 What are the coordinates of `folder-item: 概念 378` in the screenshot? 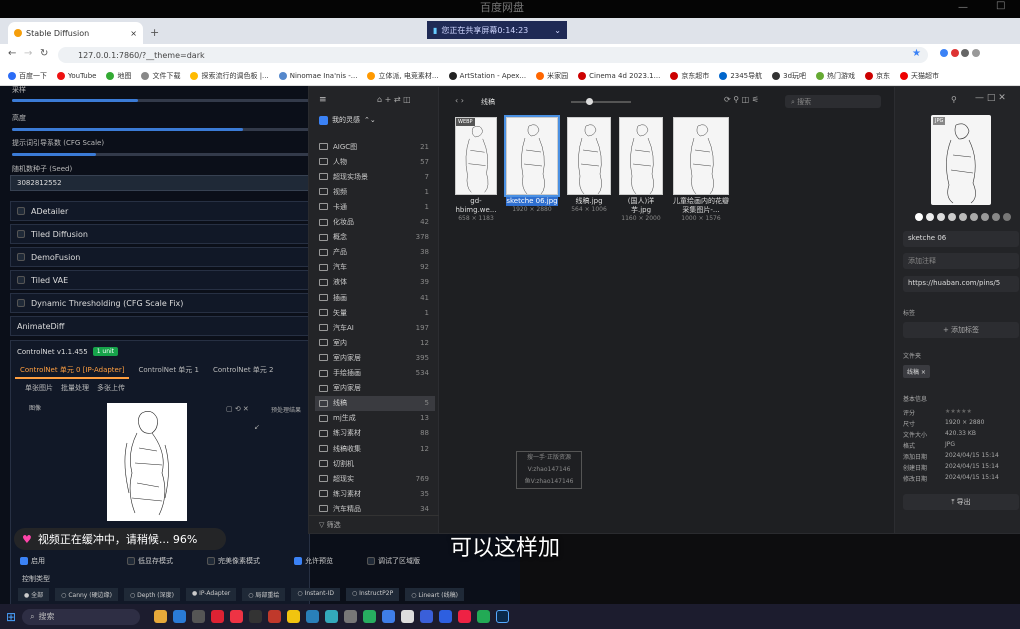 It's located at (375, 237).